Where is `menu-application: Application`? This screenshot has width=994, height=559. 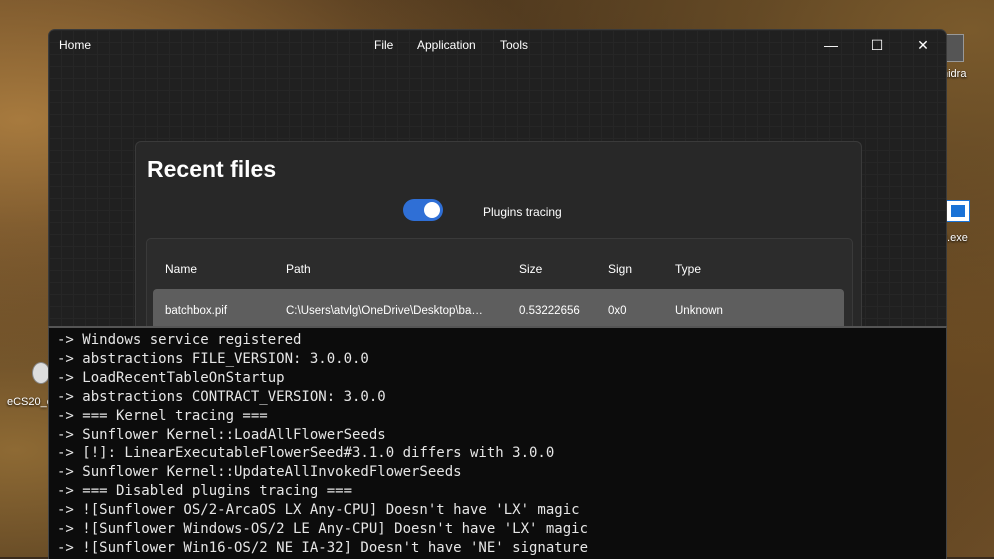
menu-application: Application is located at coordinates (446, 45).